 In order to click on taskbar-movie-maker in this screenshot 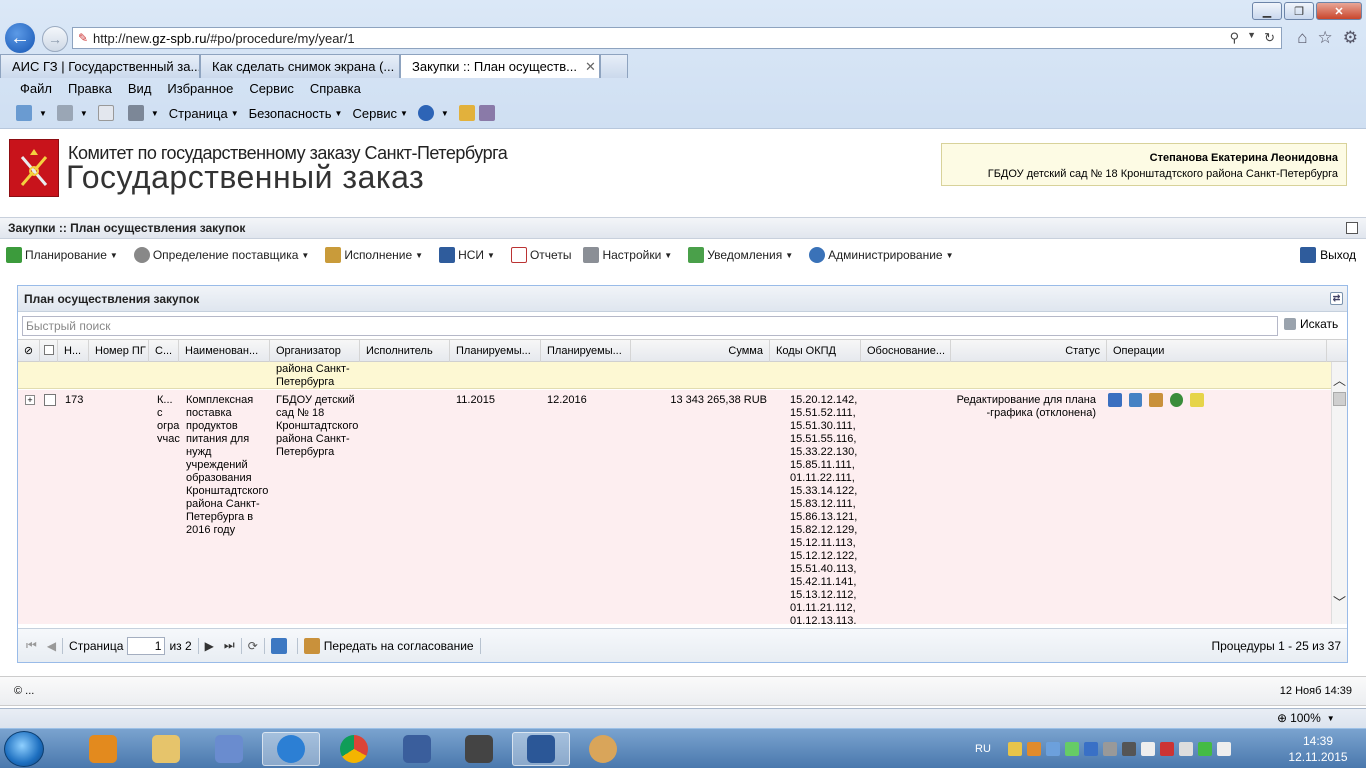, I will do `click(479, 749)`.